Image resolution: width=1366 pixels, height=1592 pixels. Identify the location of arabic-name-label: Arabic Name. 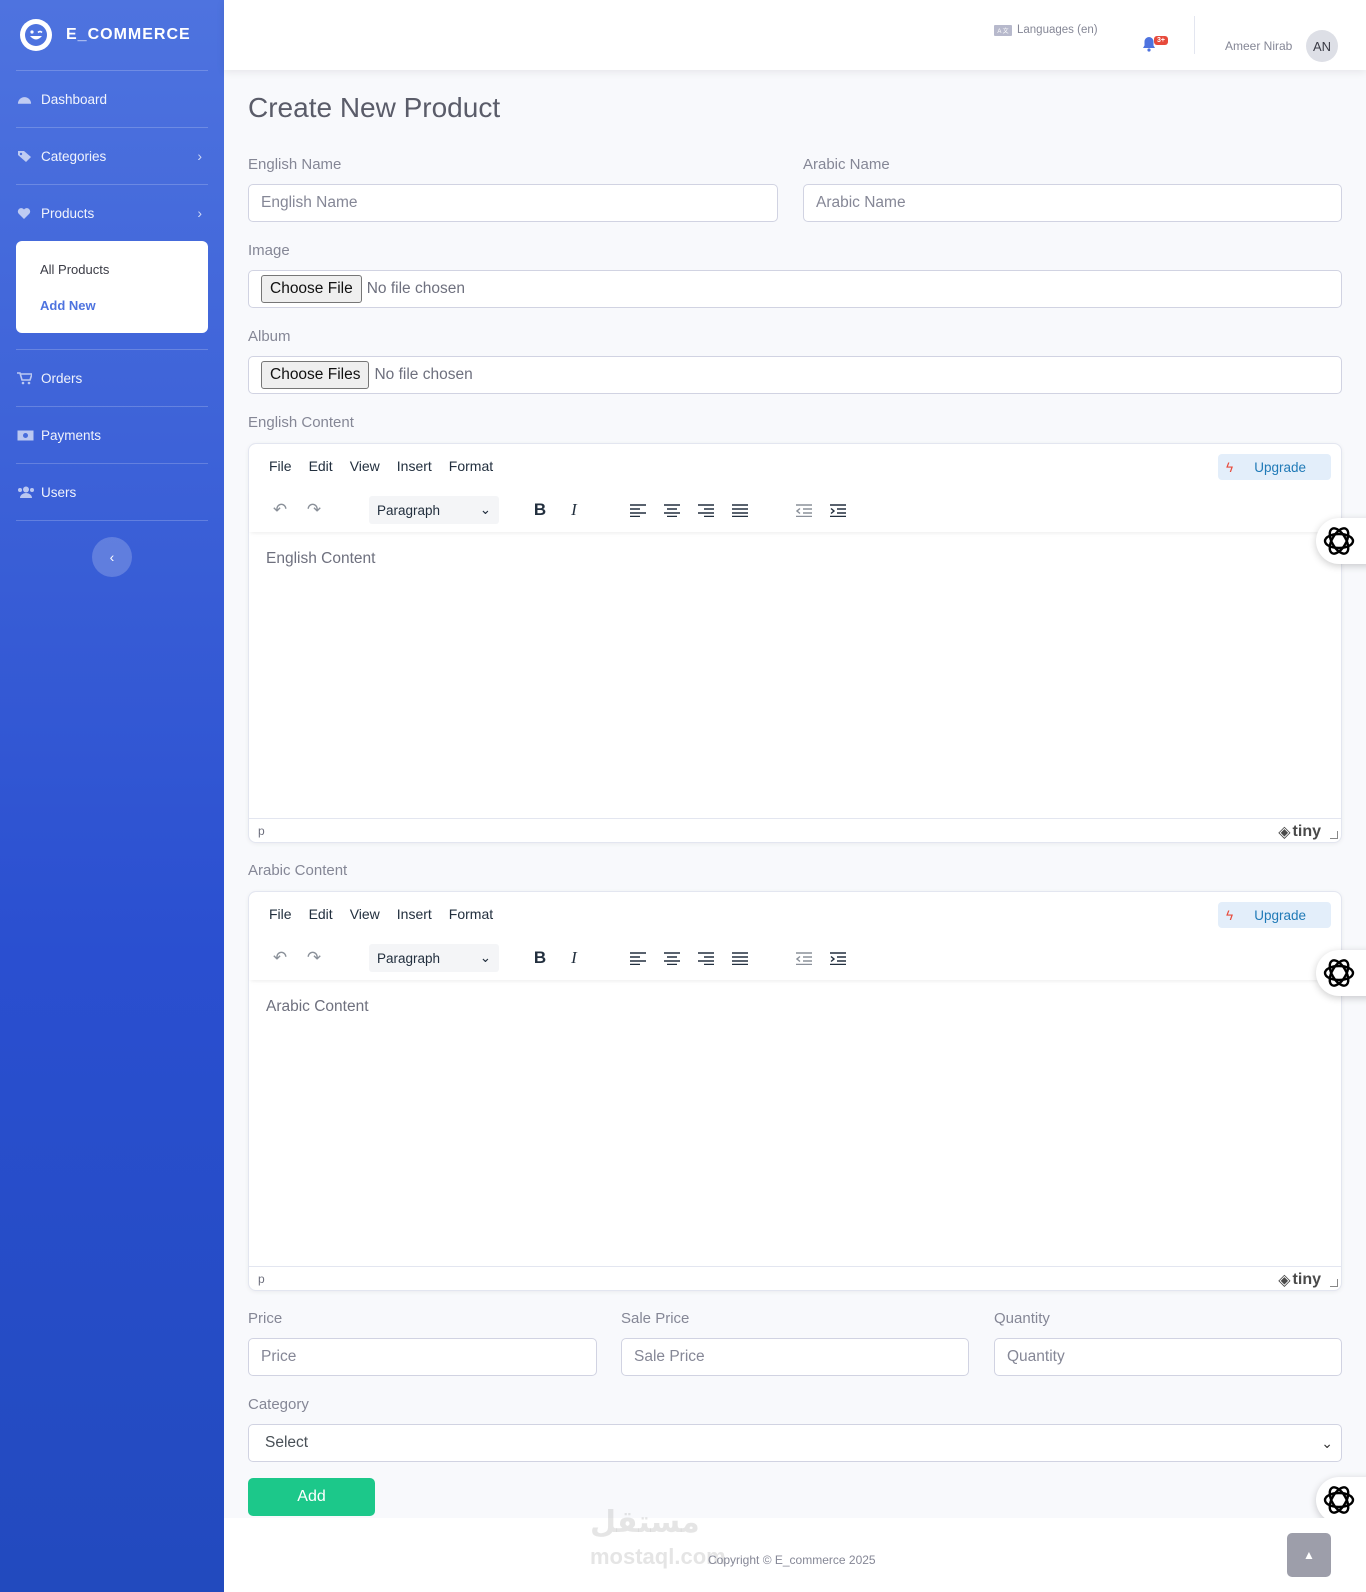
(846, 164).